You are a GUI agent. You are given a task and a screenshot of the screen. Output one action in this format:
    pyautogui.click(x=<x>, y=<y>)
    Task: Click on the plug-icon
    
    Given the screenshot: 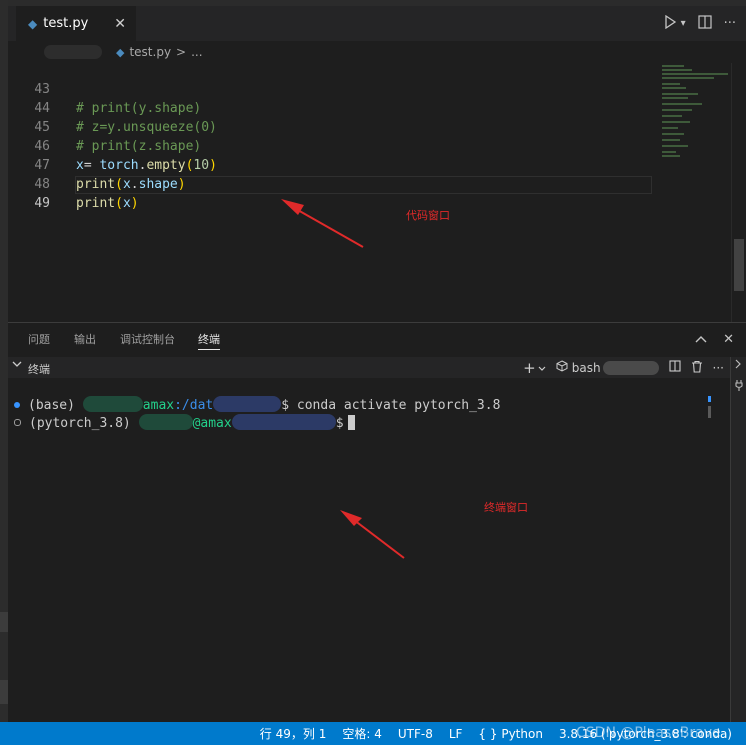 What is the action you would take?
    pyautogui.click(x=739, y=386)
    